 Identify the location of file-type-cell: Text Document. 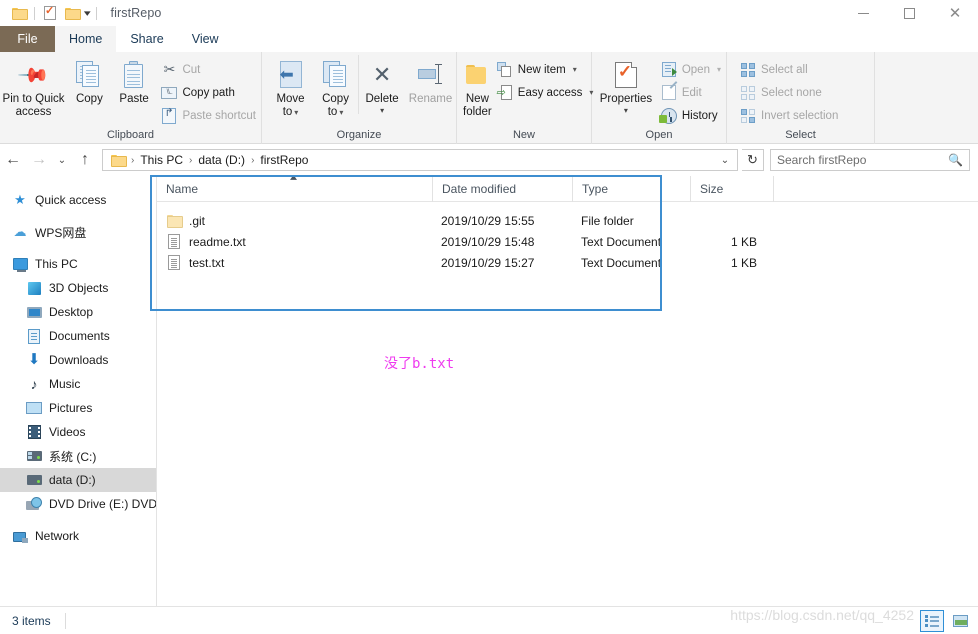
(621, 241).